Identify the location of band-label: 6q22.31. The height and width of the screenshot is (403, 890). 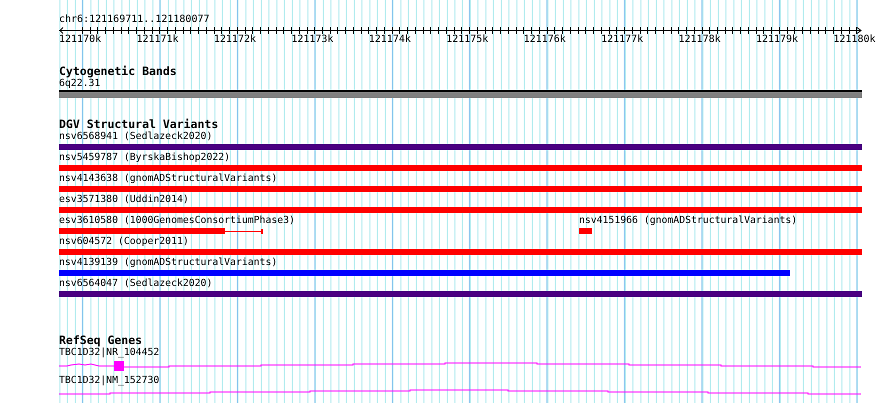
(80, 84).